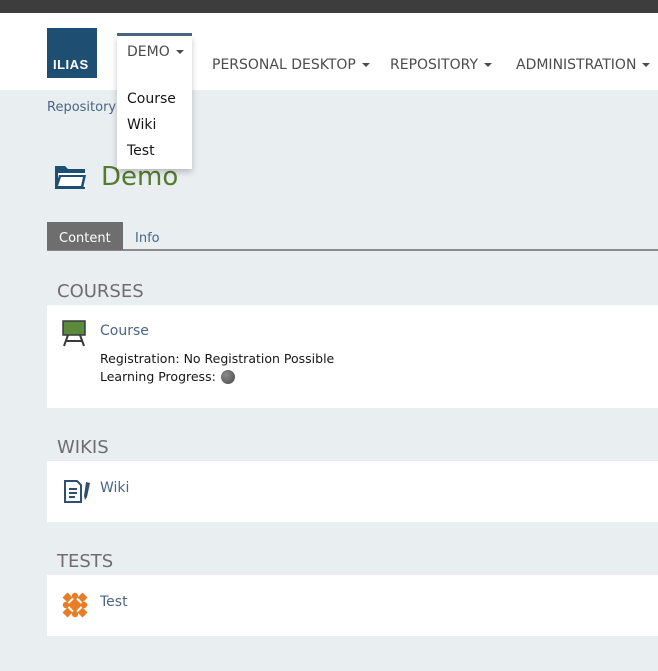 Image resolution: width=658 pixels, height=671 pixels. What do you see at coordinates (85, 561) in the screenshot?
I see `block-title-tests: TESTS` at bounding box center [85, 561].